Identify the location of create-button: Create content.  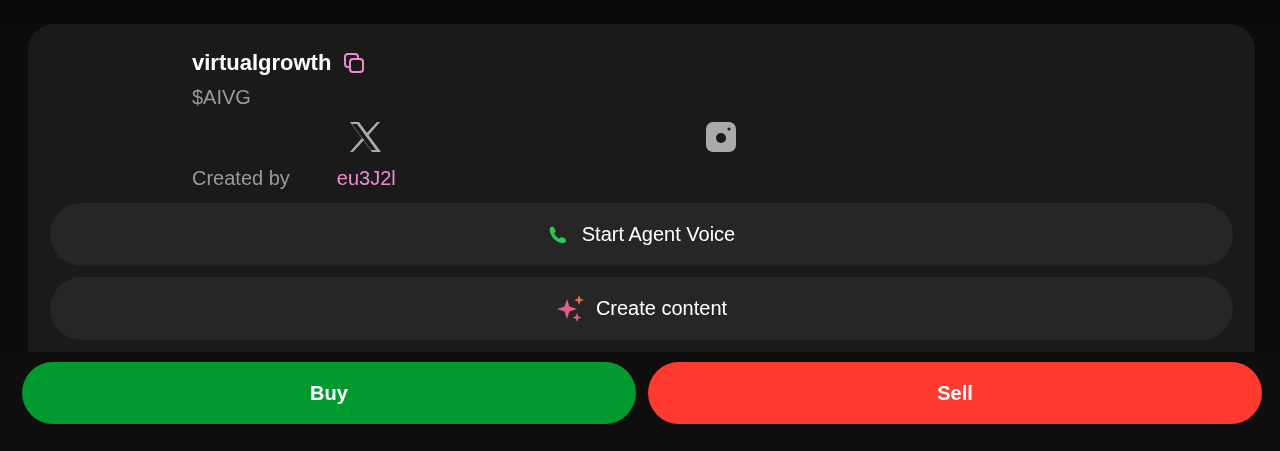
(641, 308).